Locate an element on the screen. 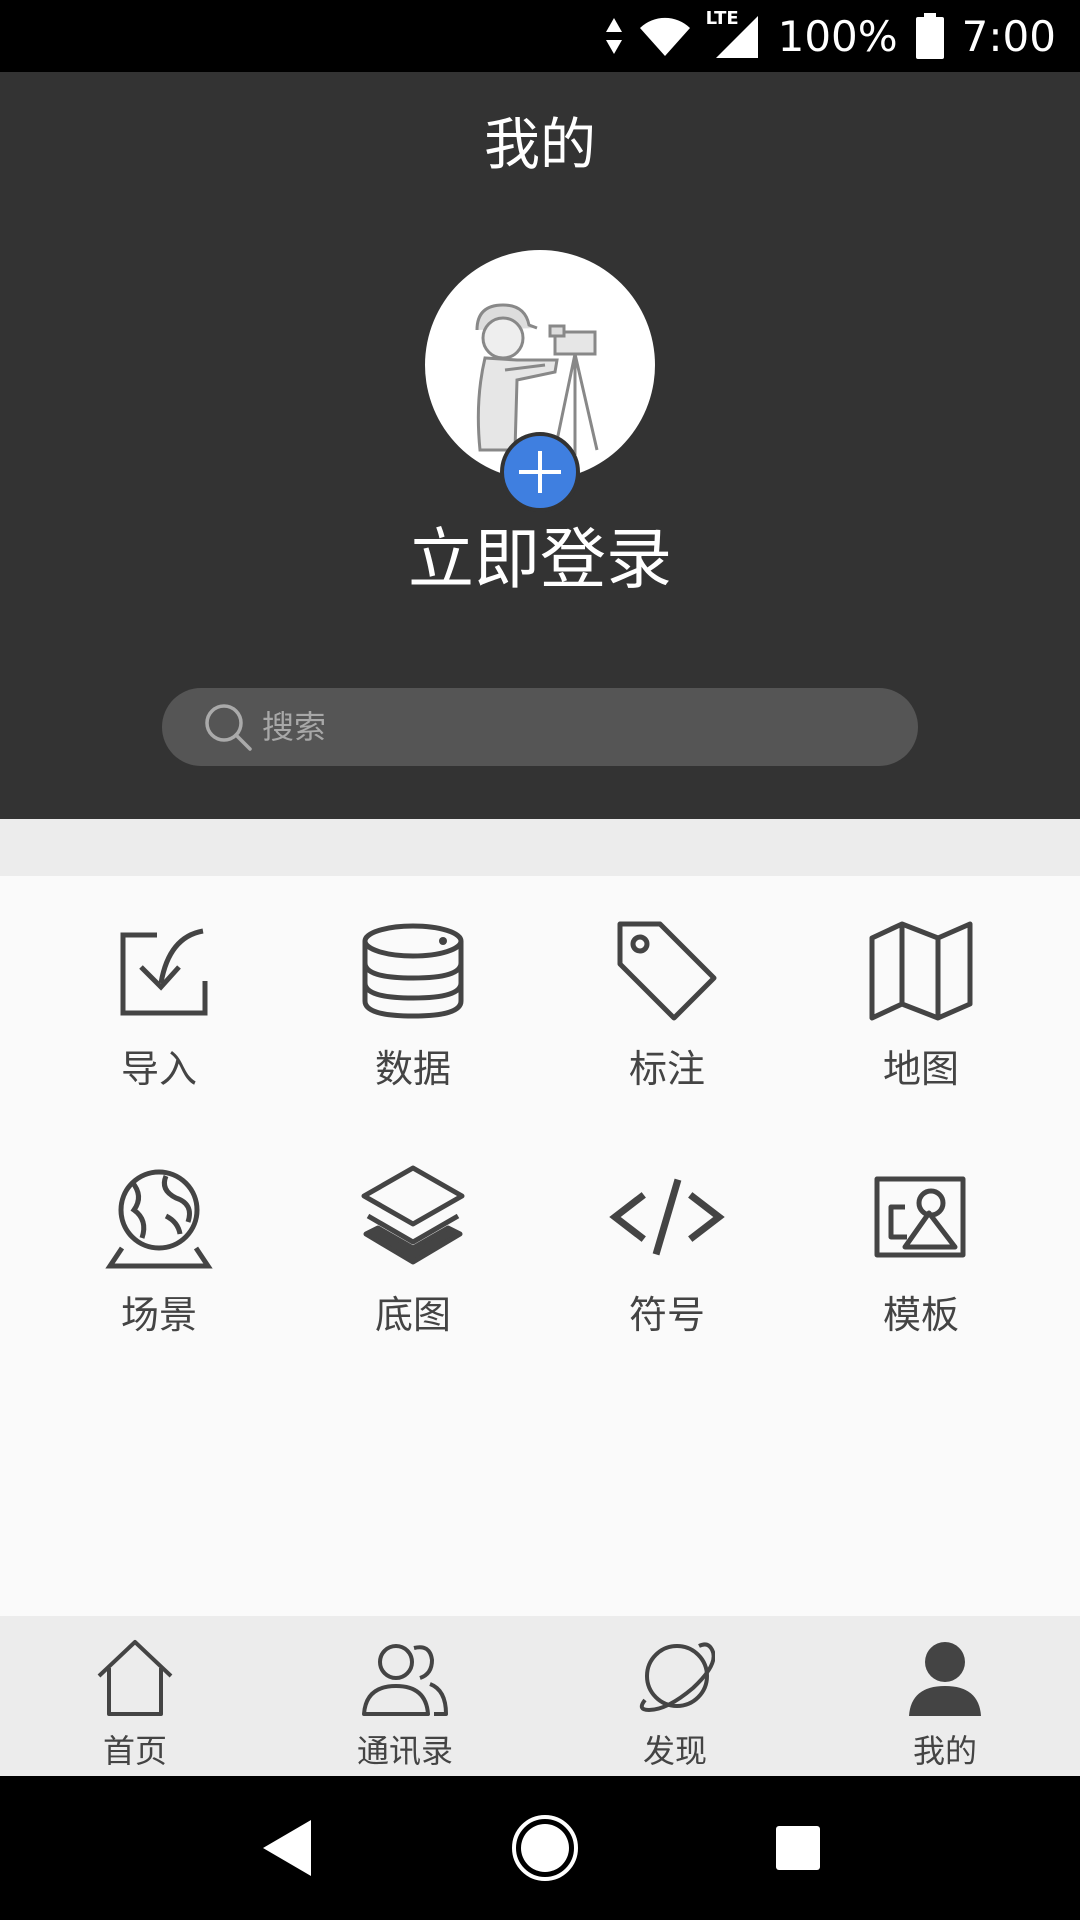 This screenshot has width=1080, height=1920. status-bar: LTE 100% 7:00 is located at coordinates (540, 36).